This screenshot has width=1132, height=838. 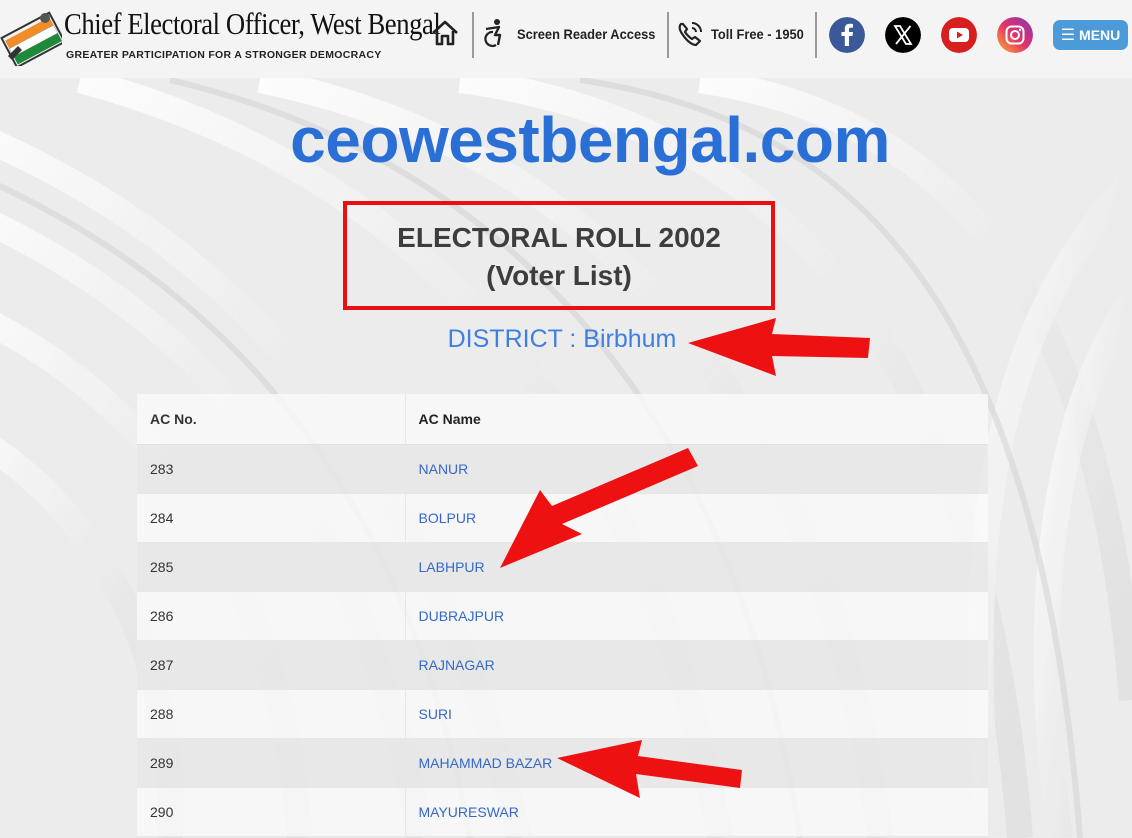 What do you see at coordinates (649, 769) in the screenshot?
I see `mahammad-bazar-arrow-icon` at bounding box center [649, 769].